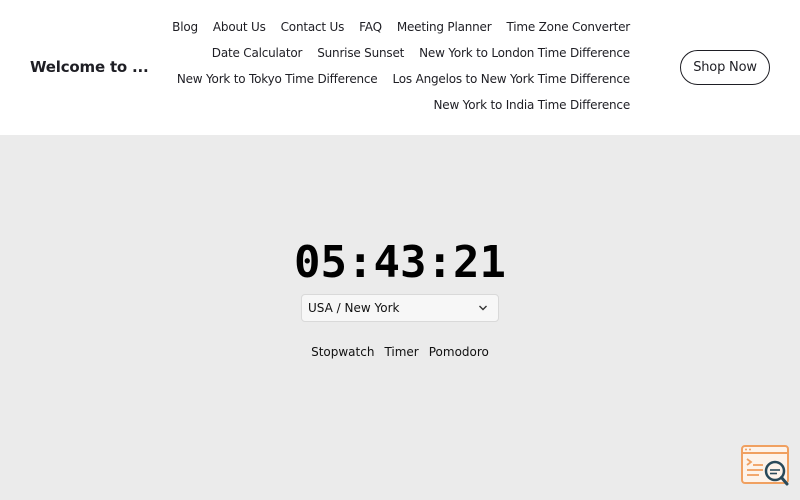 This screenshot has height=500, width=800. Describe the element at coordinates (483, 308) in the screenshot. I see `chevron-down-icon` at that location.